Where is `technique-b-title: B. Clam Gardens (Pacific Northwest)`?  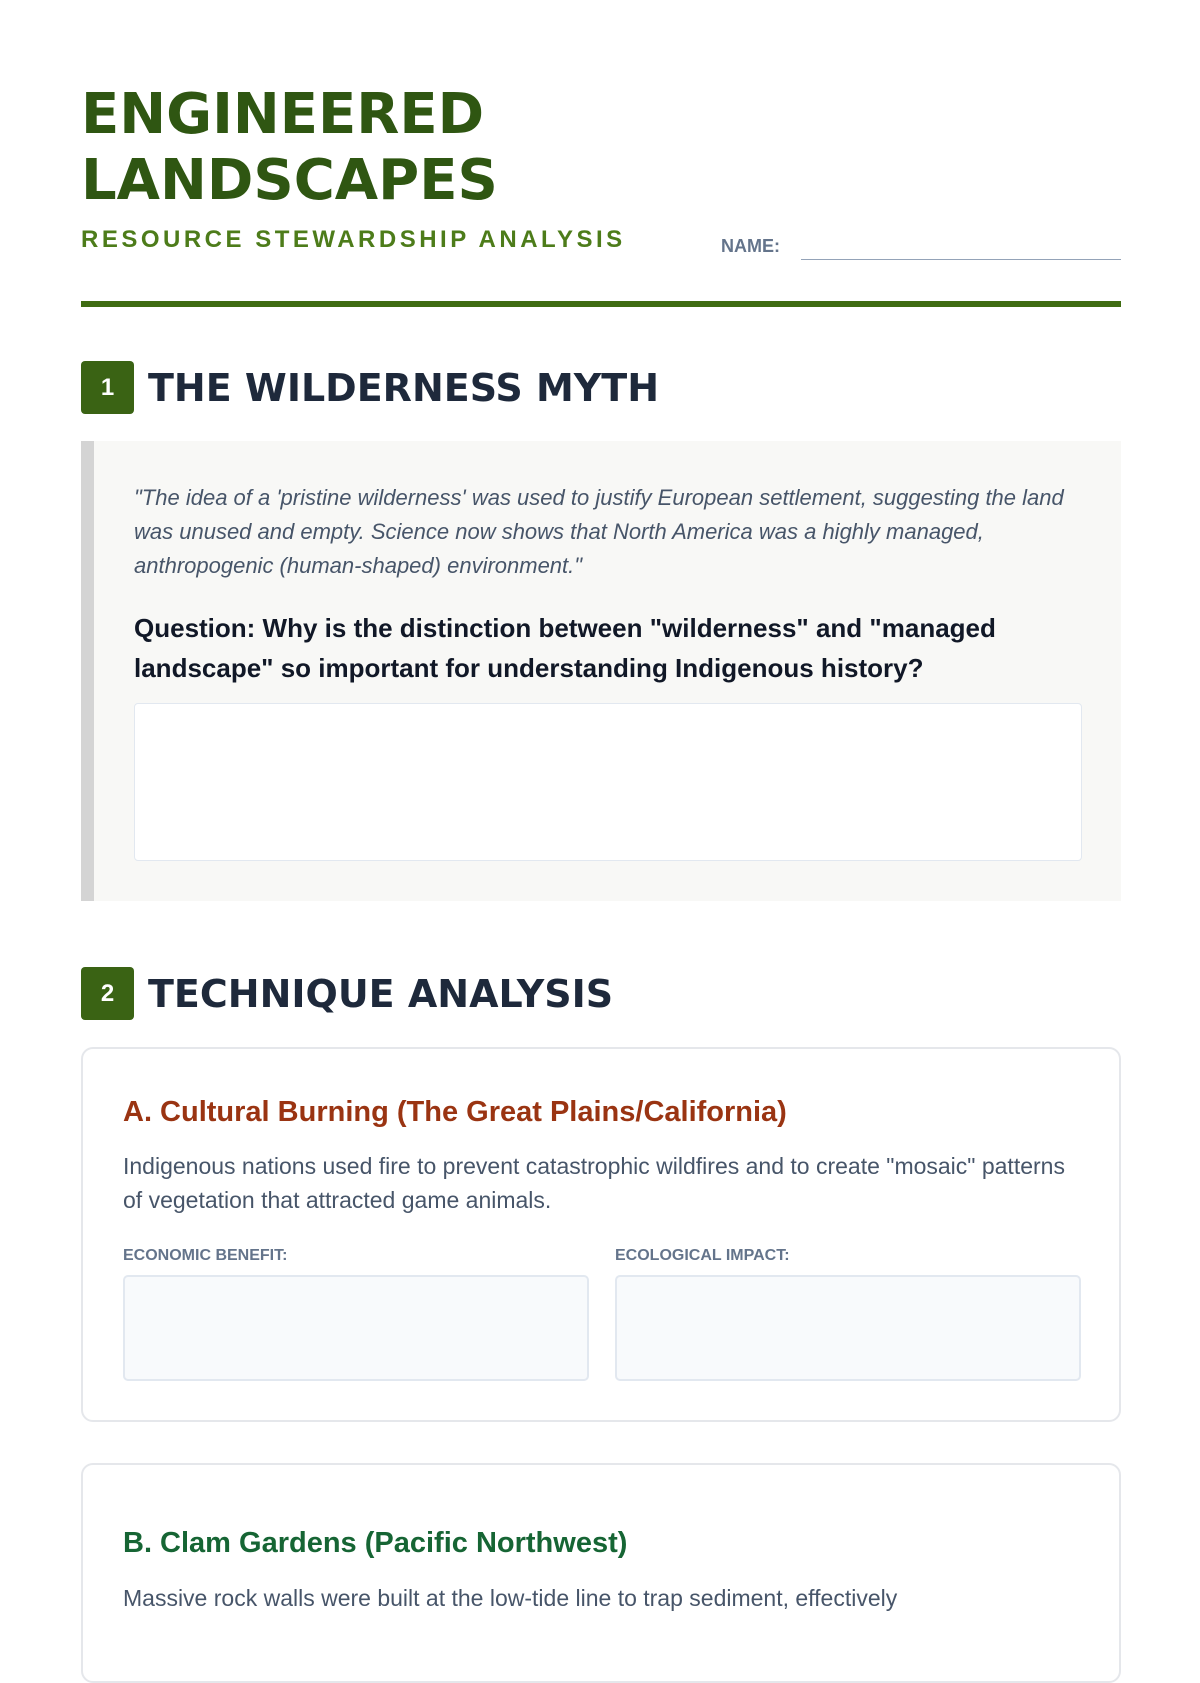 technique-b-title: B. Clam Gardens (Pacific Northwest) is located at coordinates (375, 1543).